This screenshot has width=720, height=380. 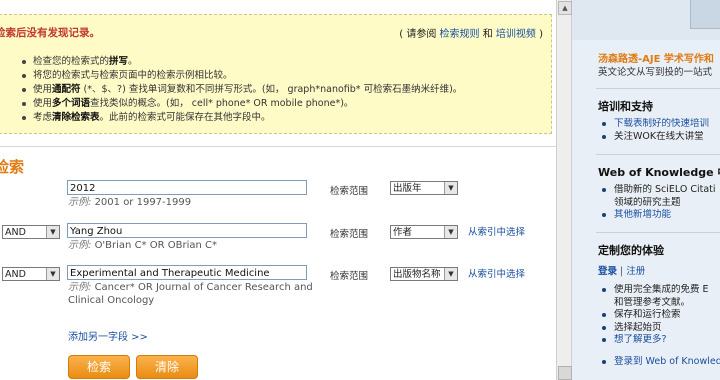 What do you see at coordinates (659, 340) in the screenshot?
I see `learn-more-link: 想了解更多?` at bounding box center [659, 340].